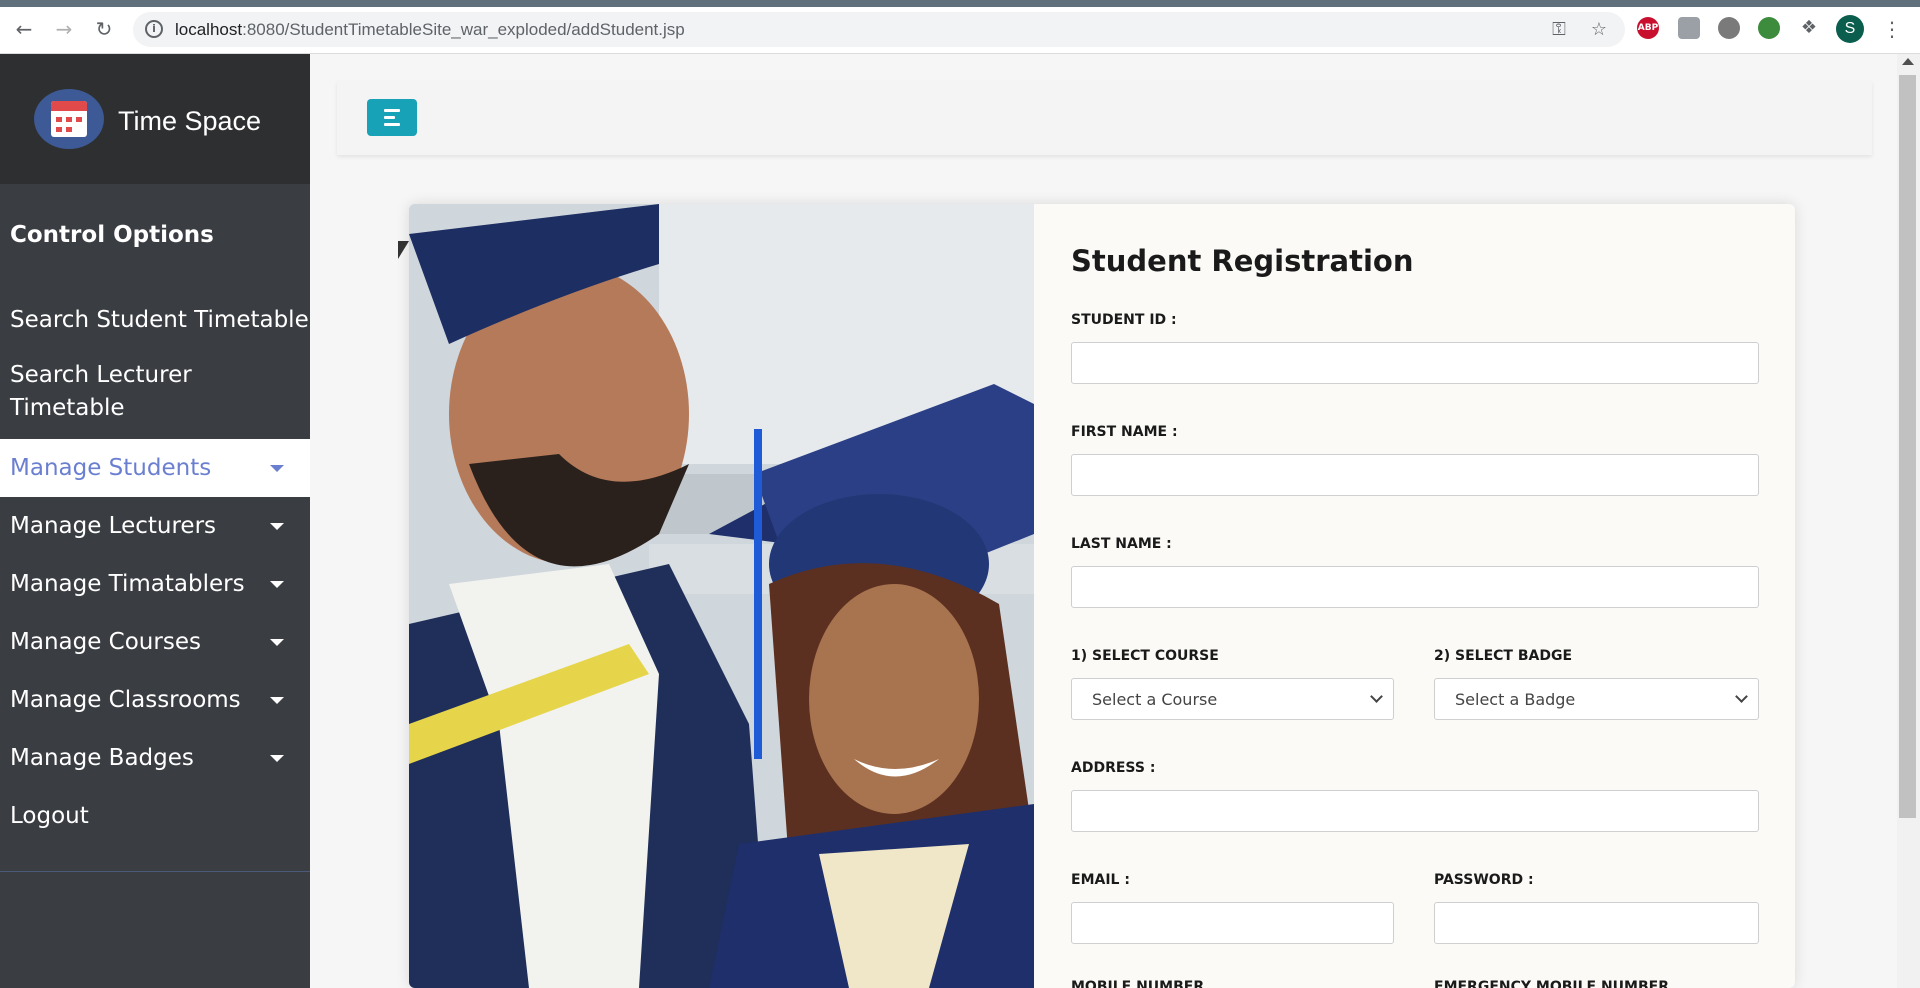 This screenshot has height=988, width=1920. What do you see at coordinates (960, 3) in the screenshot?
I see `window-top-border` at bounding box center [960, 3].